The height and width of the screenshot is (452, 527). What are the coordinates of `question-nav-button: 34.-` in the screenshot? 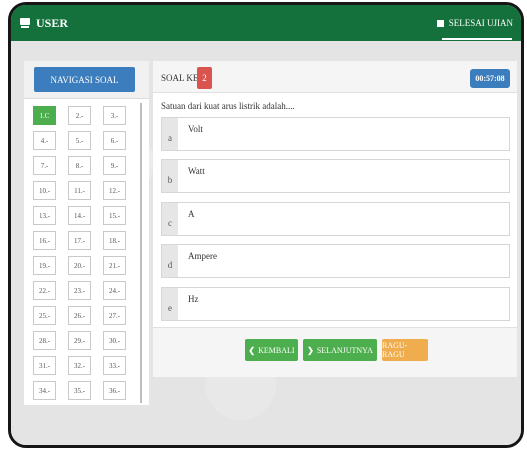 It's located at (44, 390).